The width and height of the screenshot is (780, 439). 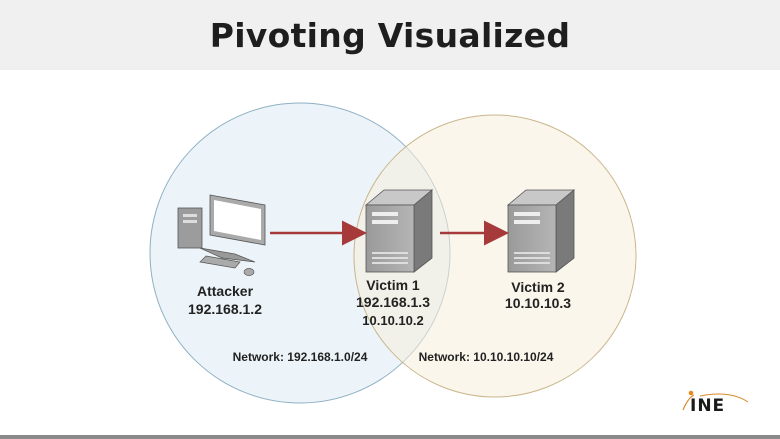 What do you see at coordinates (225, 309) in the screenshot?
I see `attacker-ip: 192.168.1.2` at bounding box center [225, 309].